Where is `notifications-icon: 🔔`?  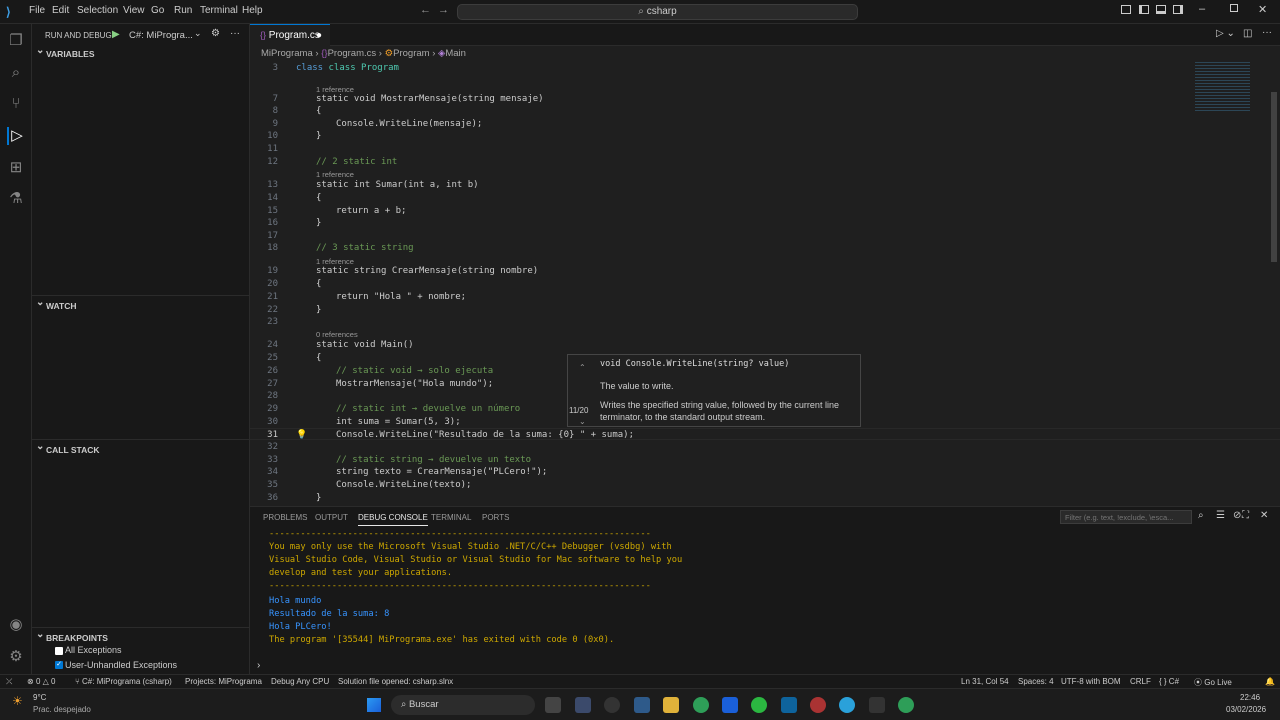 notifications-icon: 🔔 is located at coordinates (1270, 681).